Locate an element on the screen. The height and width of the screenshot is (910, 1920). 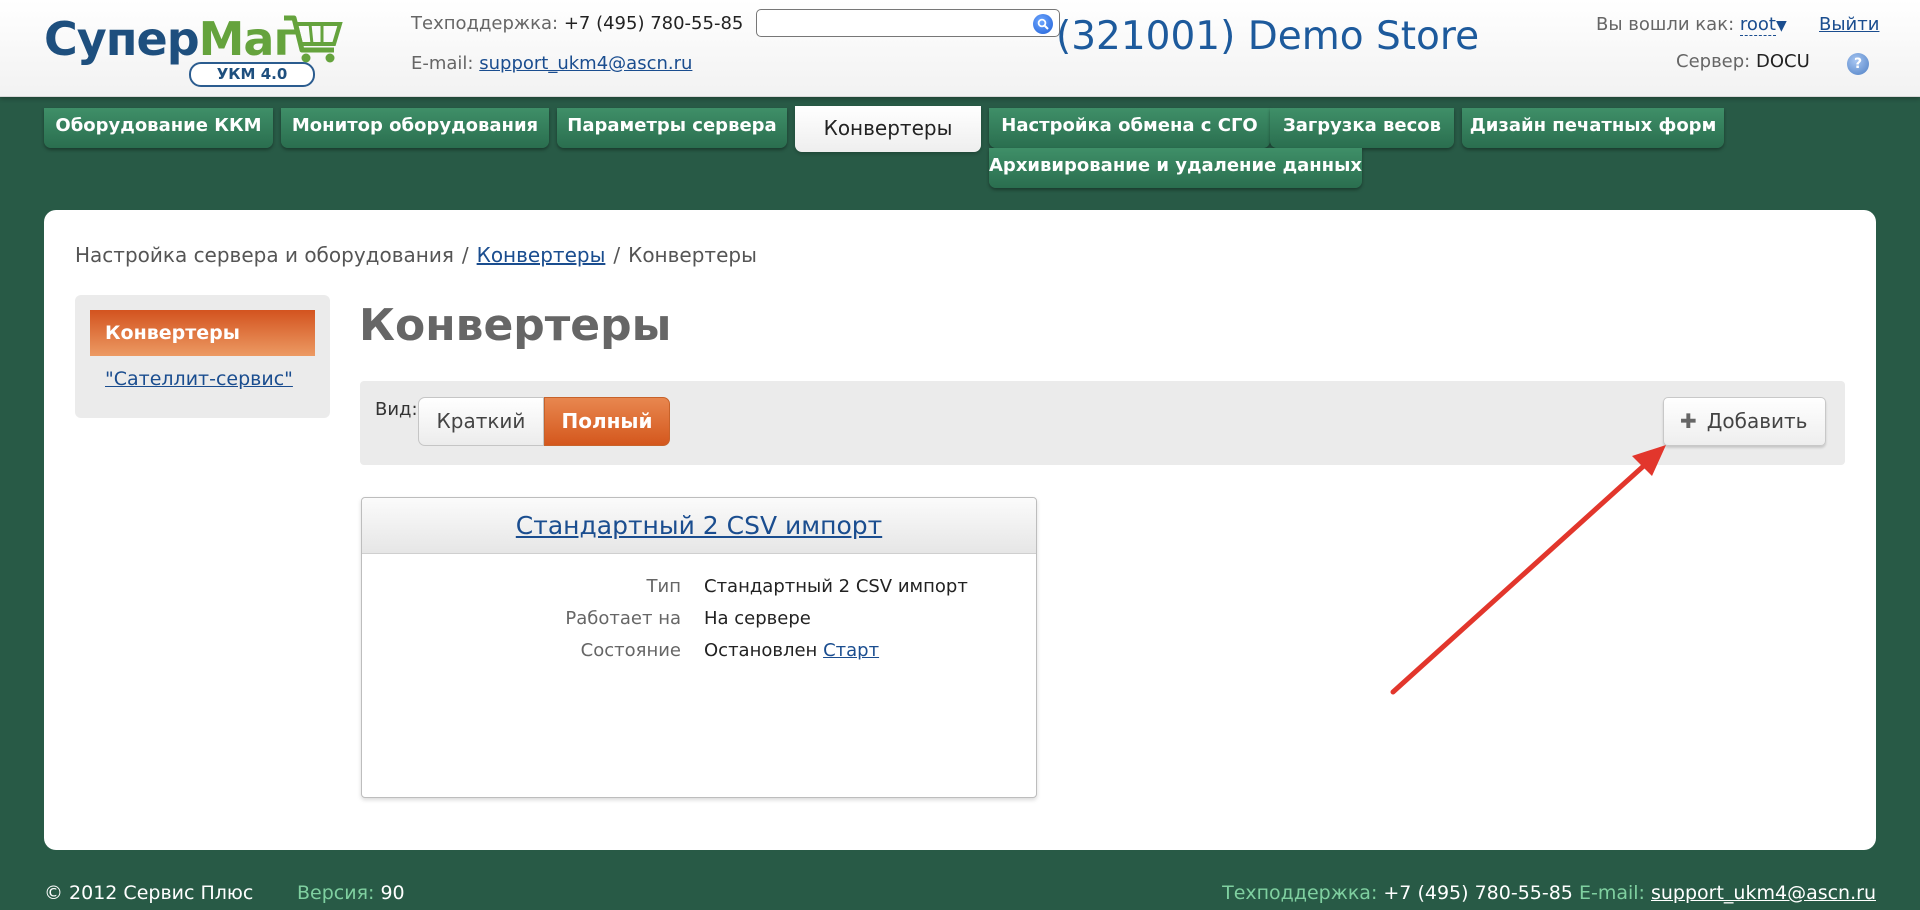
logo-badge: УКМ 4.0 is located at coordinates (252, 74).